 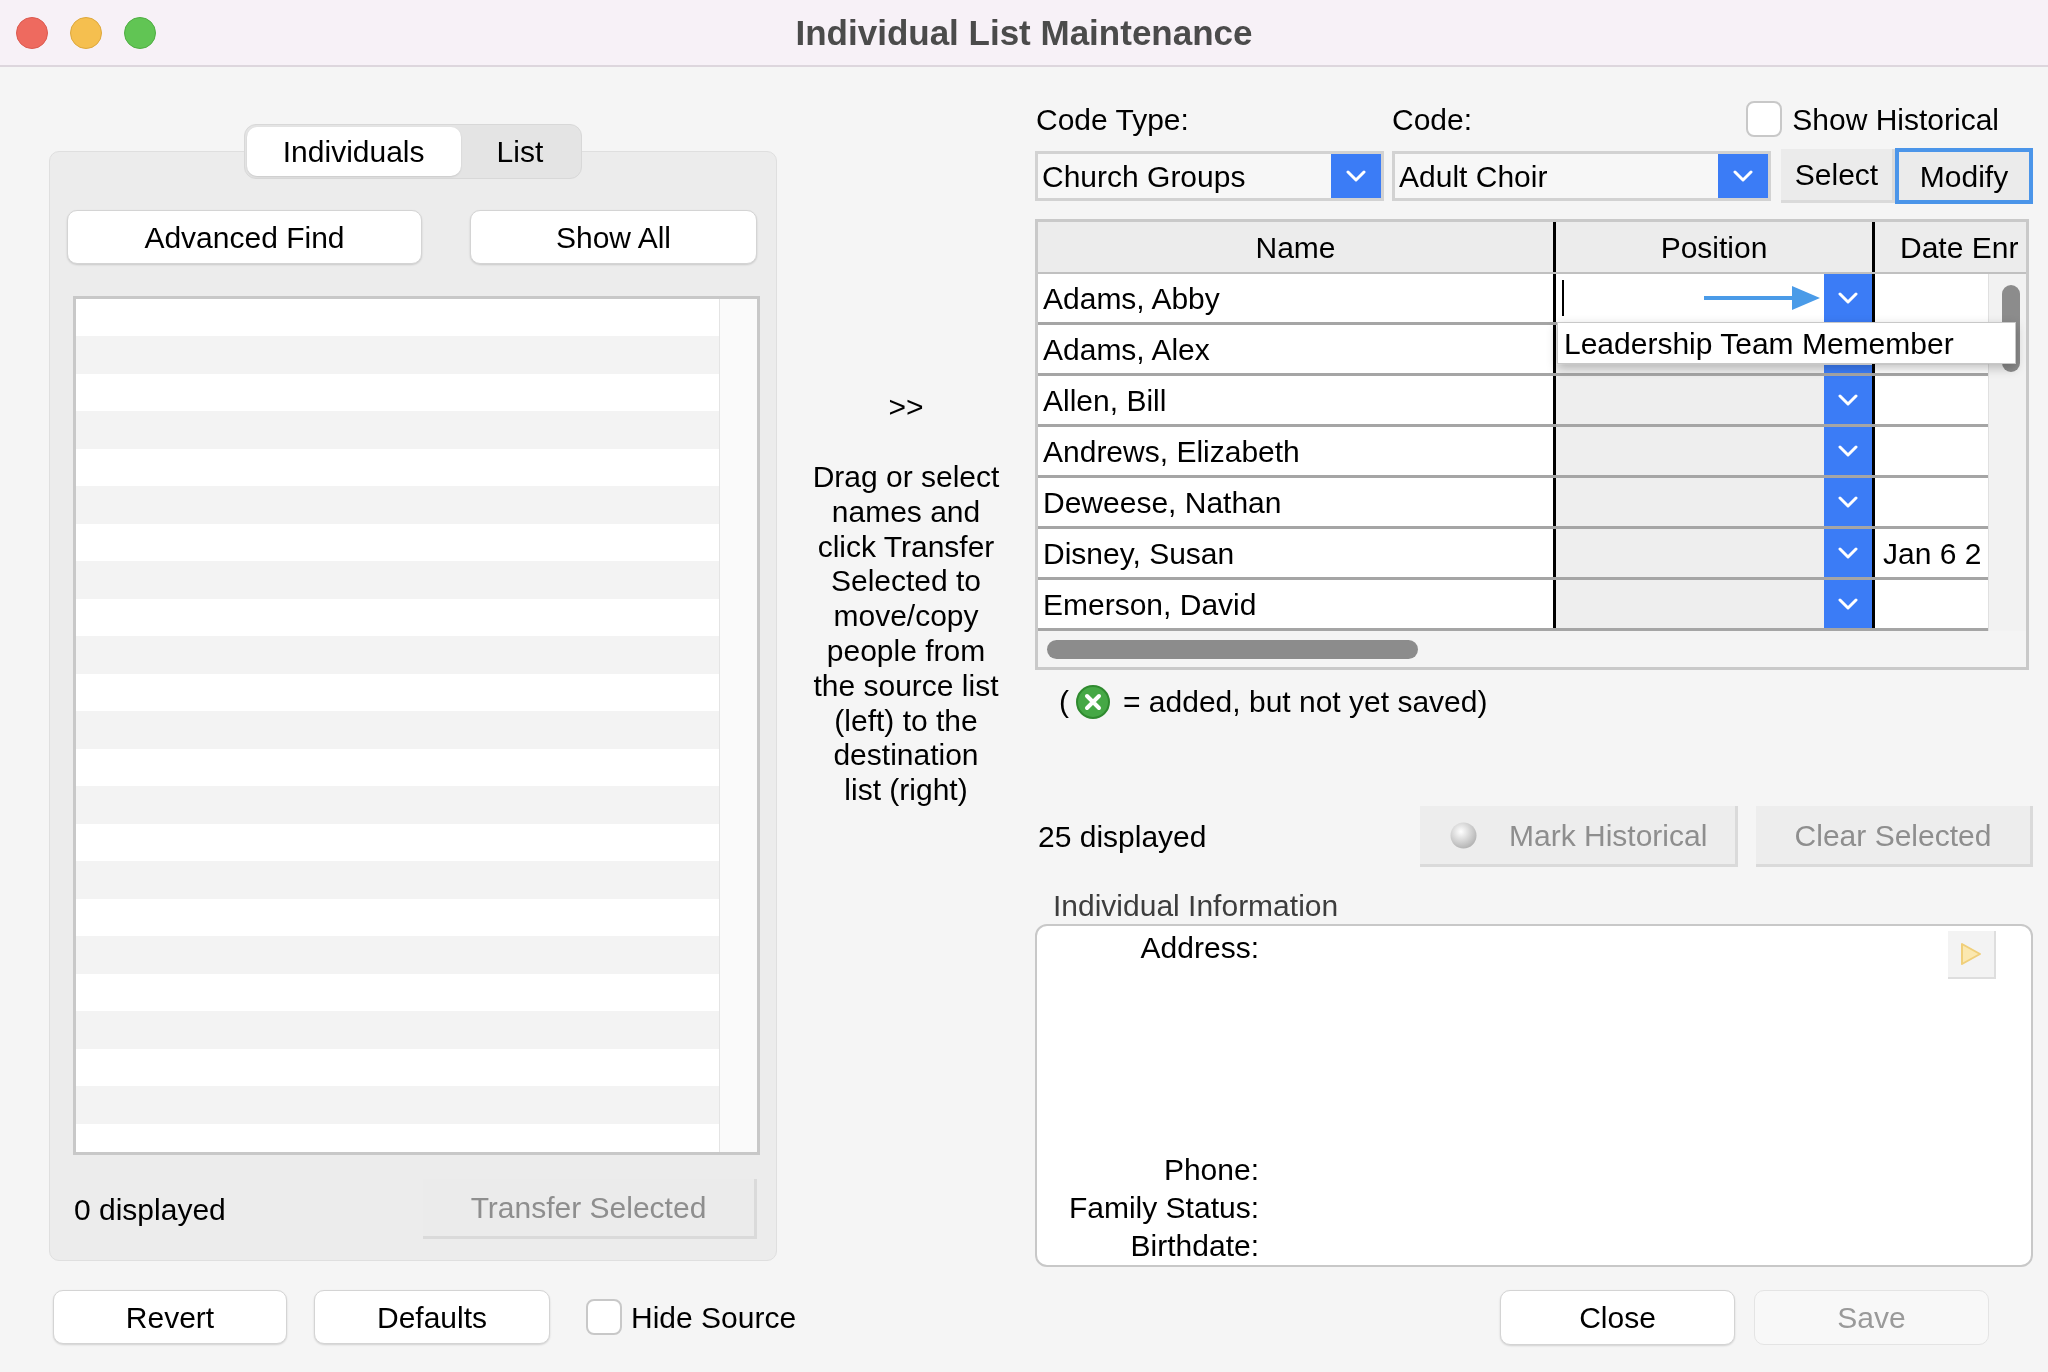 What do you see at coordinates (1295, 298) in the screenshot?
I see `table-cell: Adams, Abby` at bounding box center [1295, 298].